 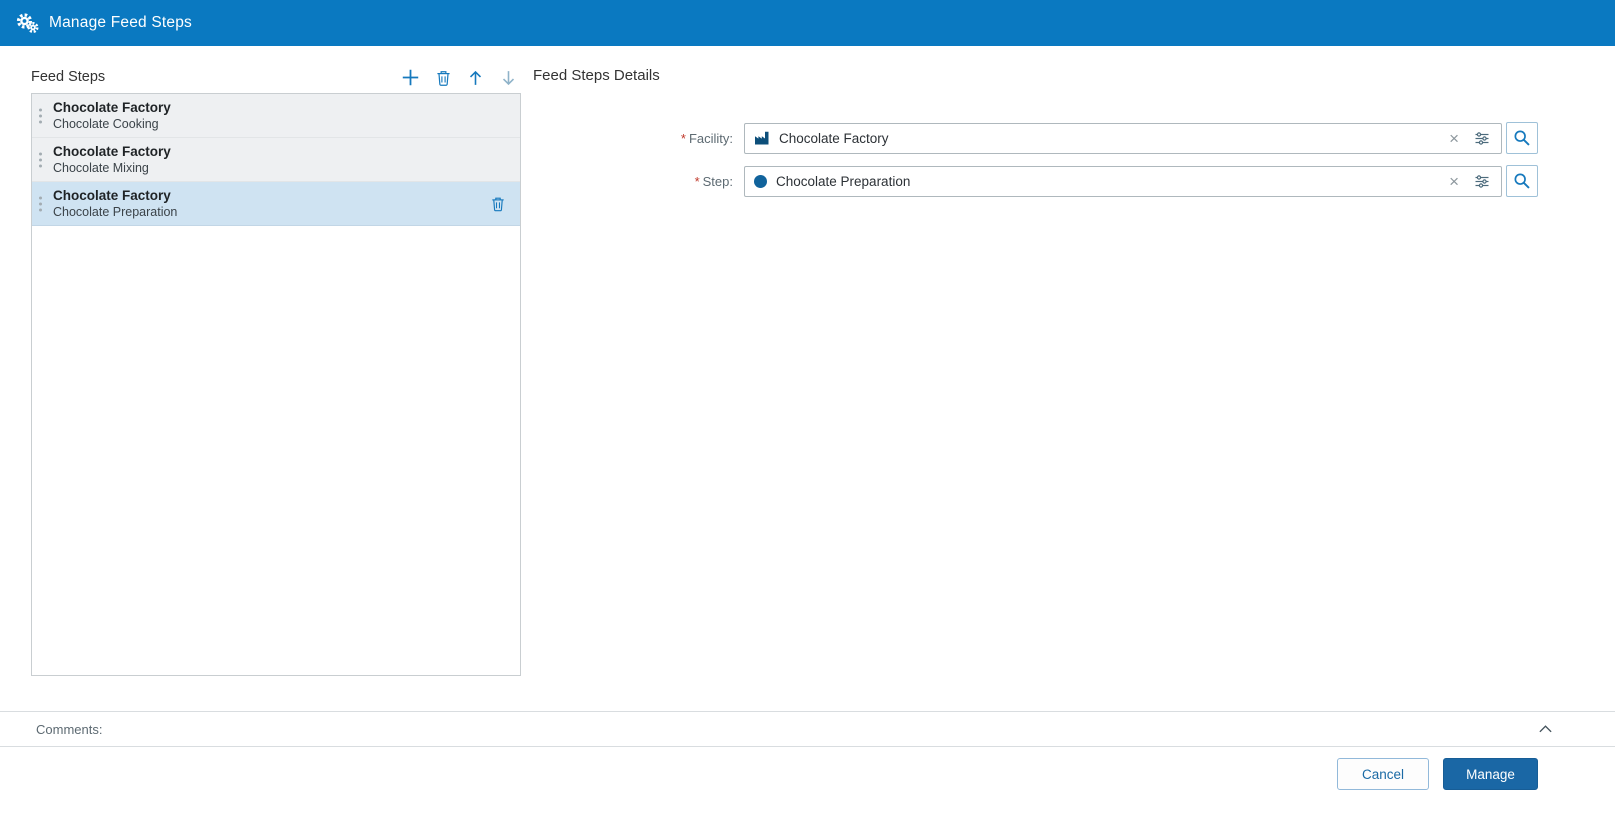 I want to click on circle-icon, so click(x=760, y=181).